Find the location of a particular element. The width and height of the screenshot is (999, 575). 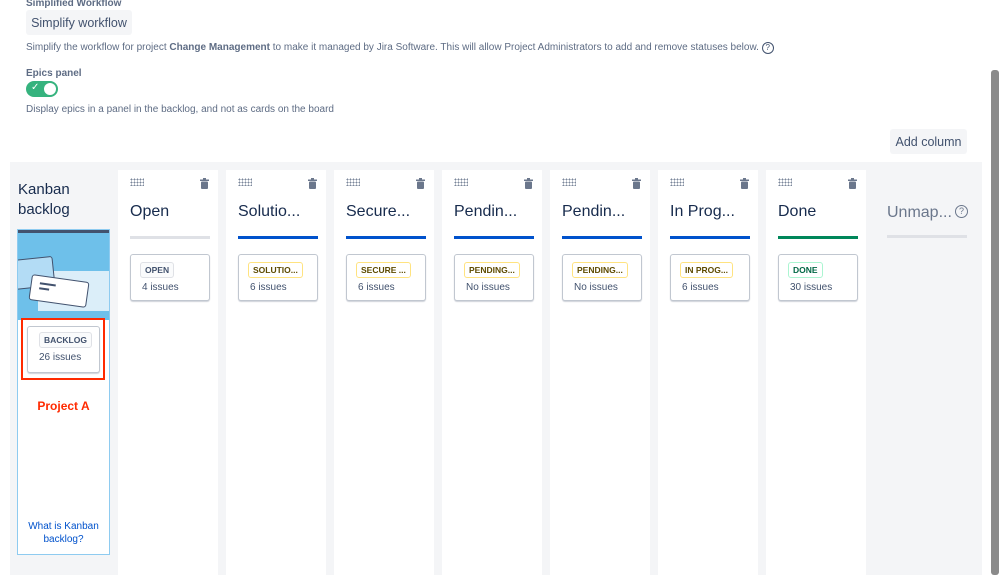

issue-count: 30 issues is located at coordinates (811, 287).